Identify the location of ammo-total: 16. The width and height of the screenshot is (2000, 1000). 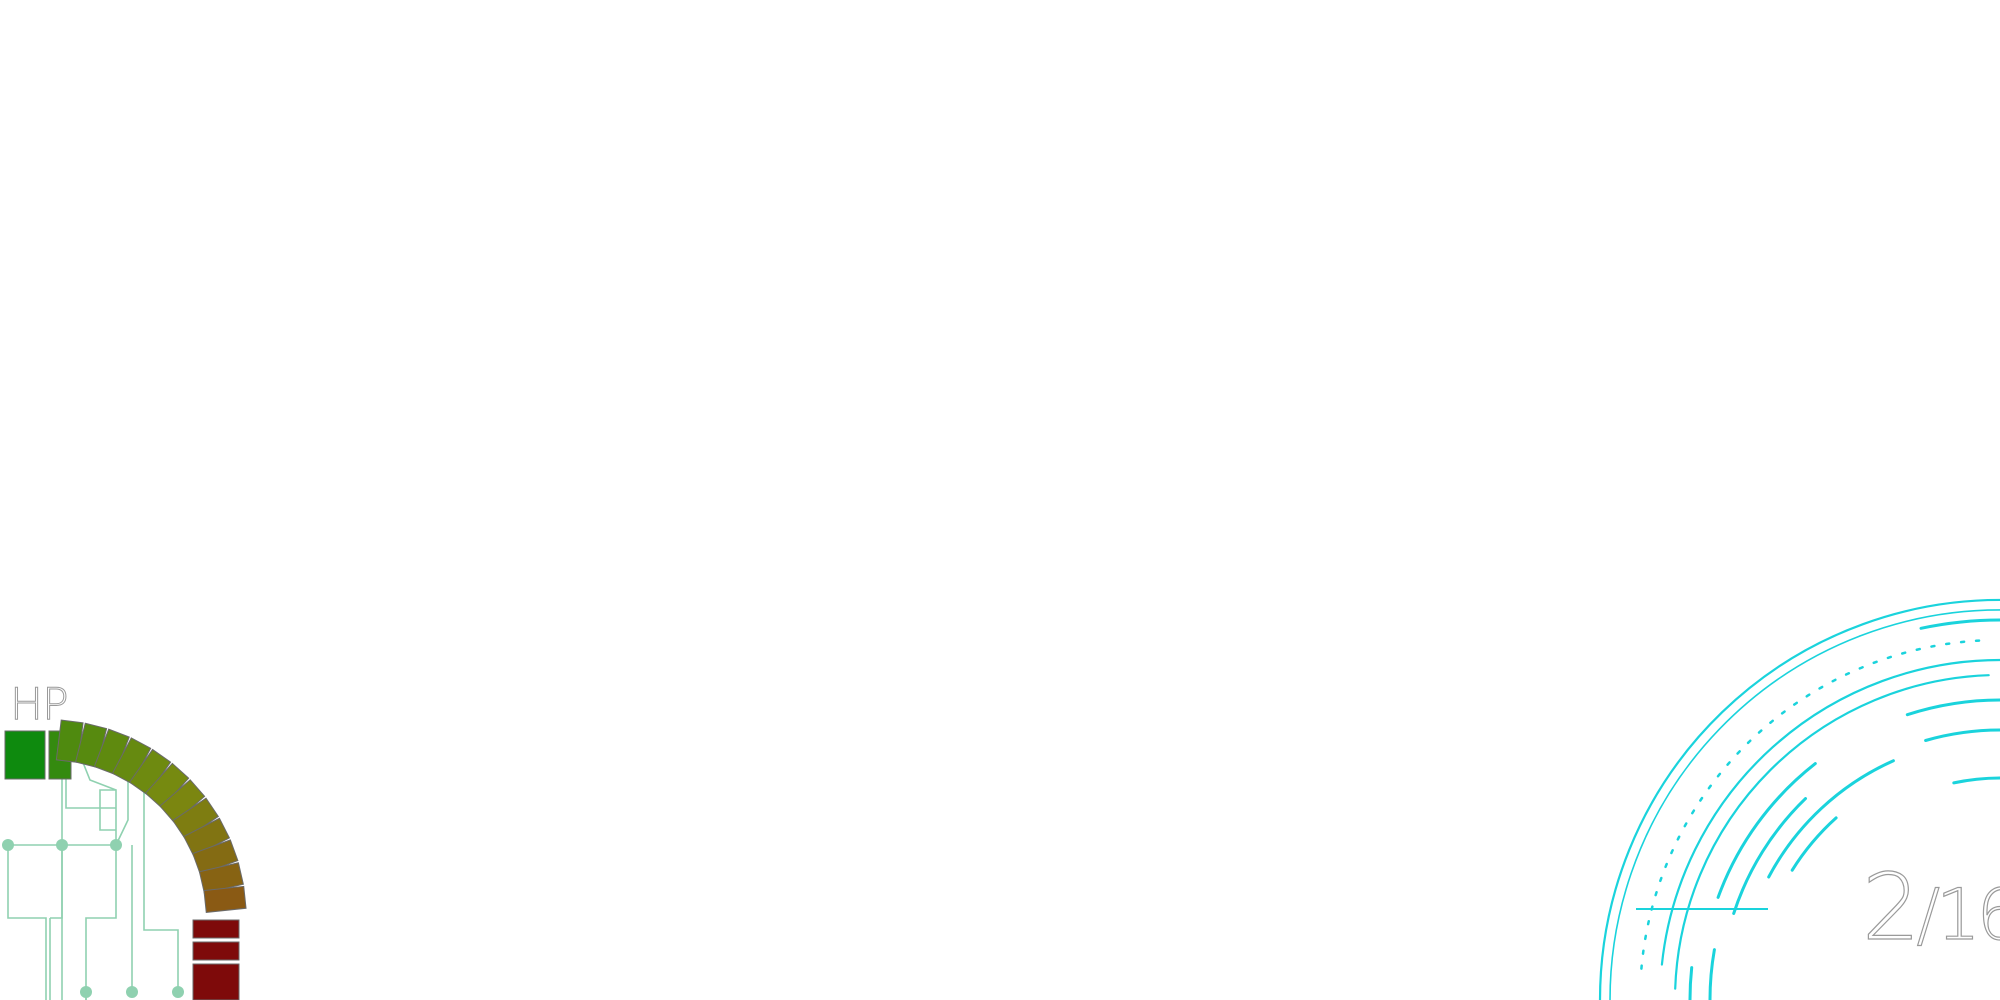
(1968, 915).